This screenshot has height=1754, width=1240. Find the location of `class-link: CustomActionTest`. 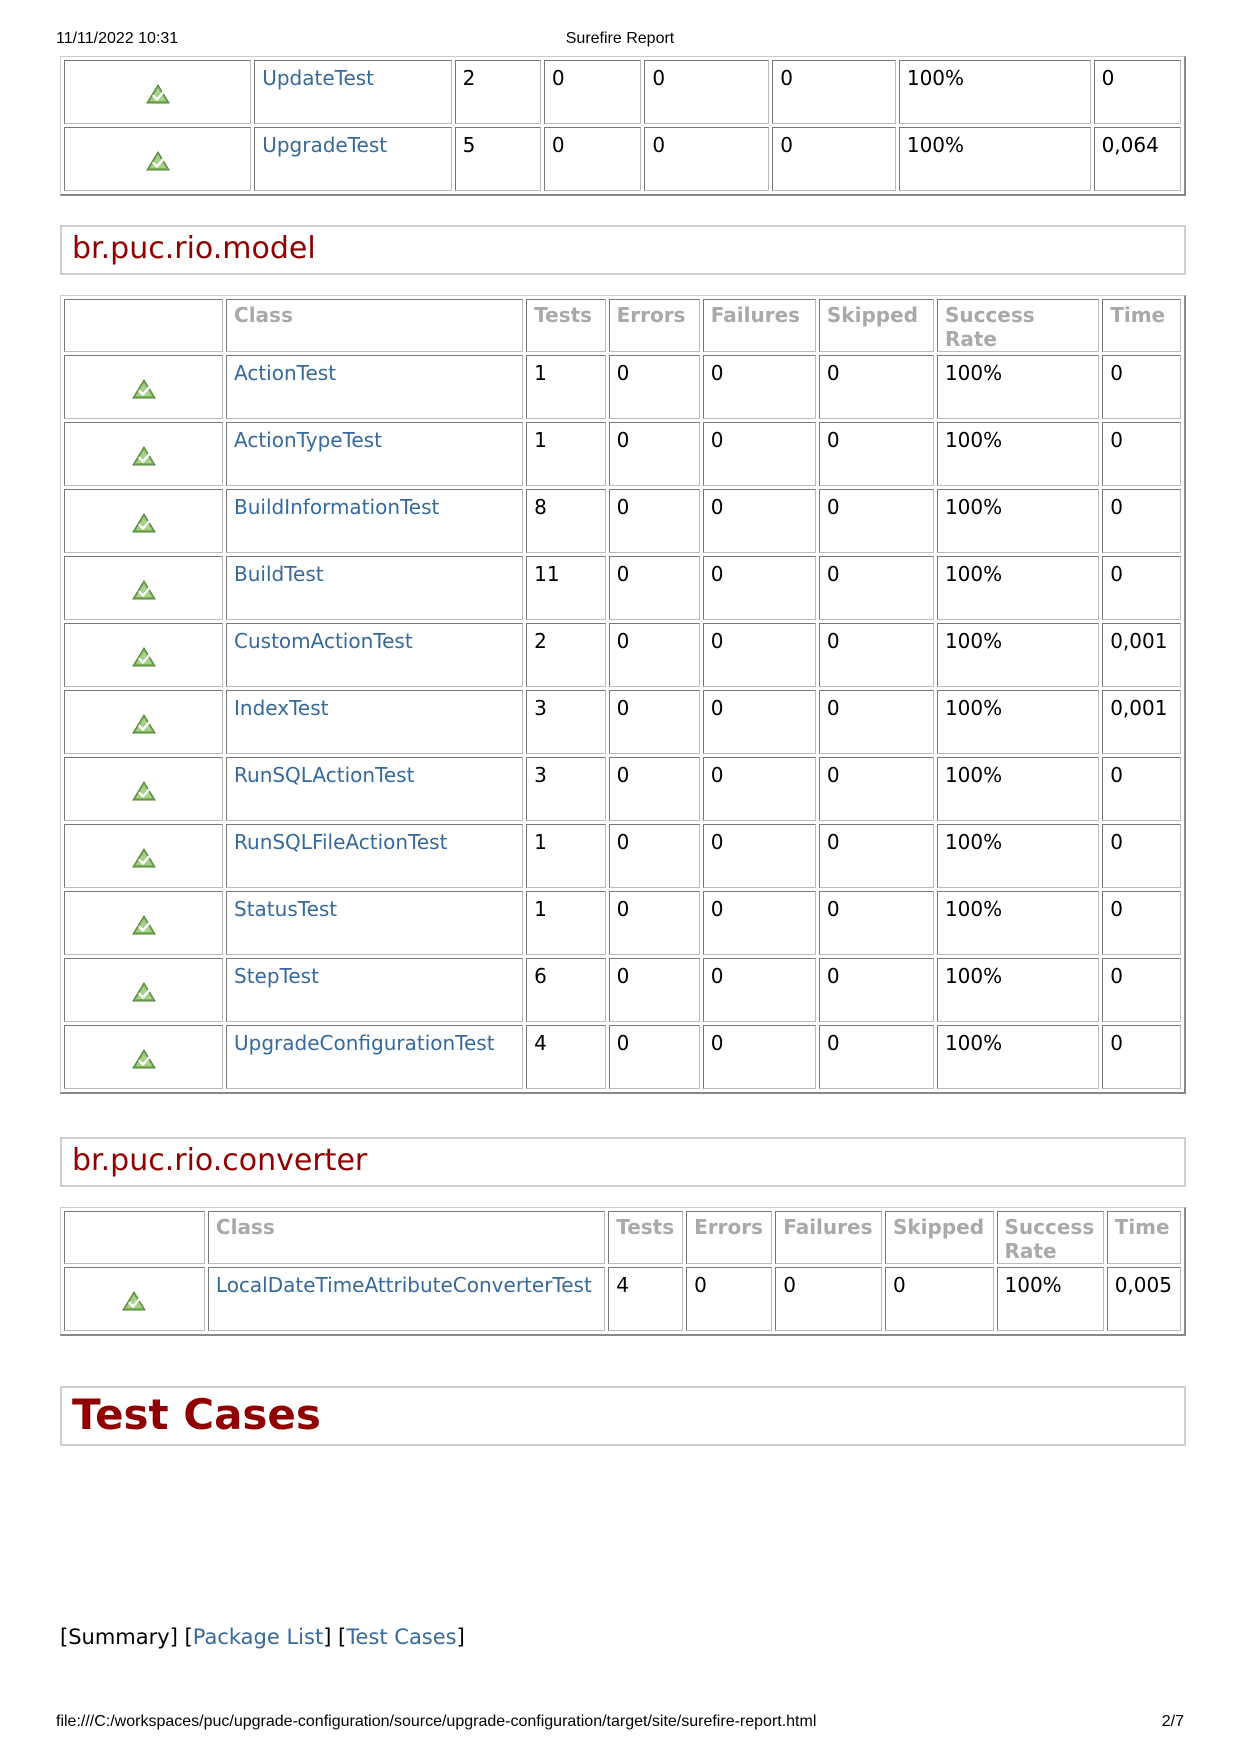

class-link: CustomActionTest is located at coordinates (323, 641).